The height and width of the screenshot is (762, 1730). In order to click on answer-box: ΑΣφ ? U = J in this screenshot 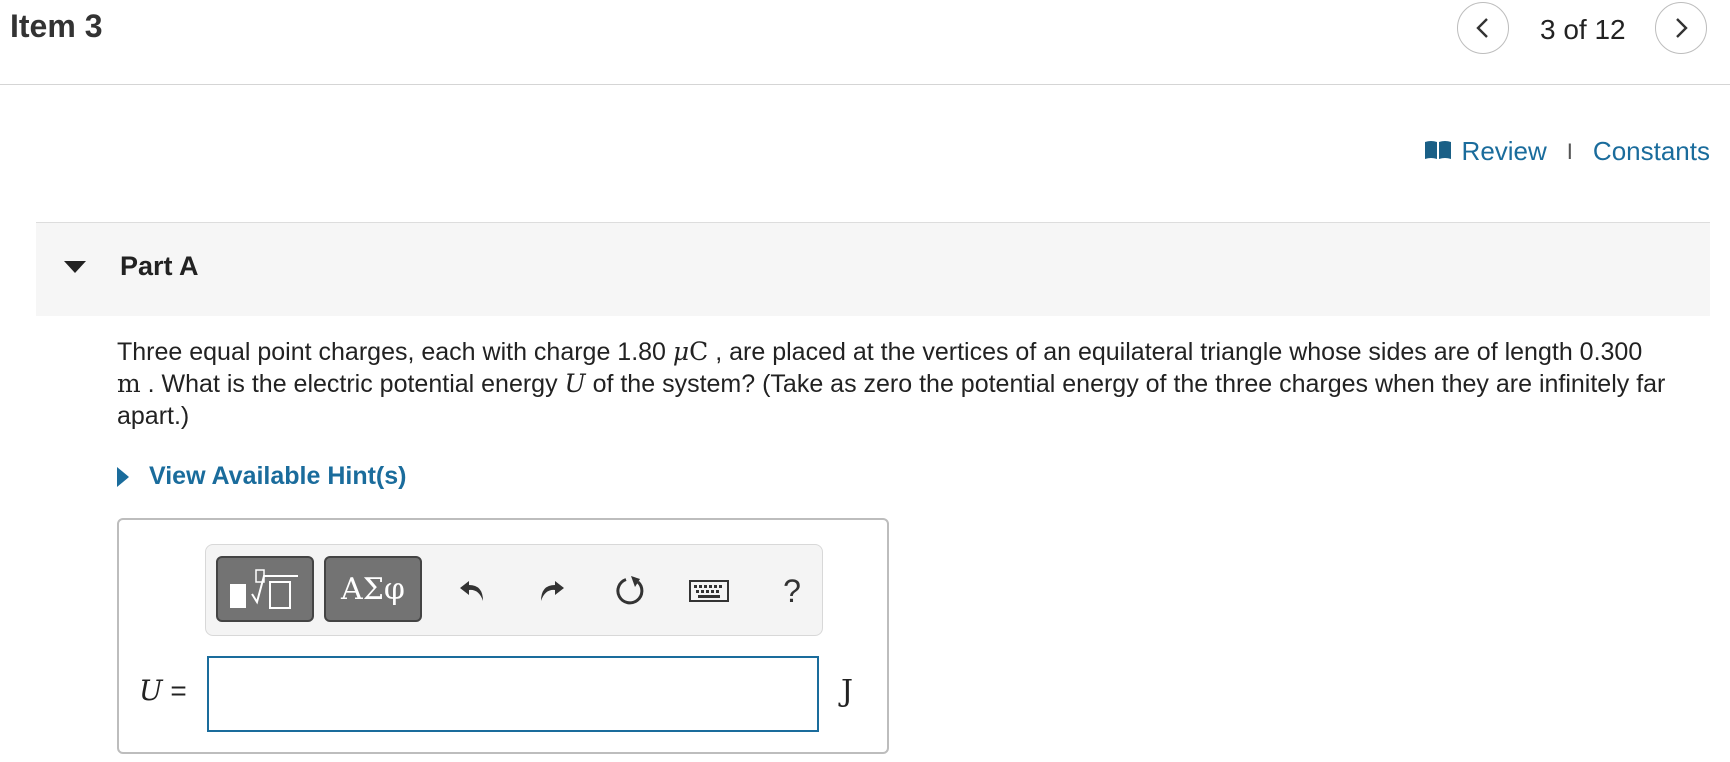, I will do `click(503, 636)`.